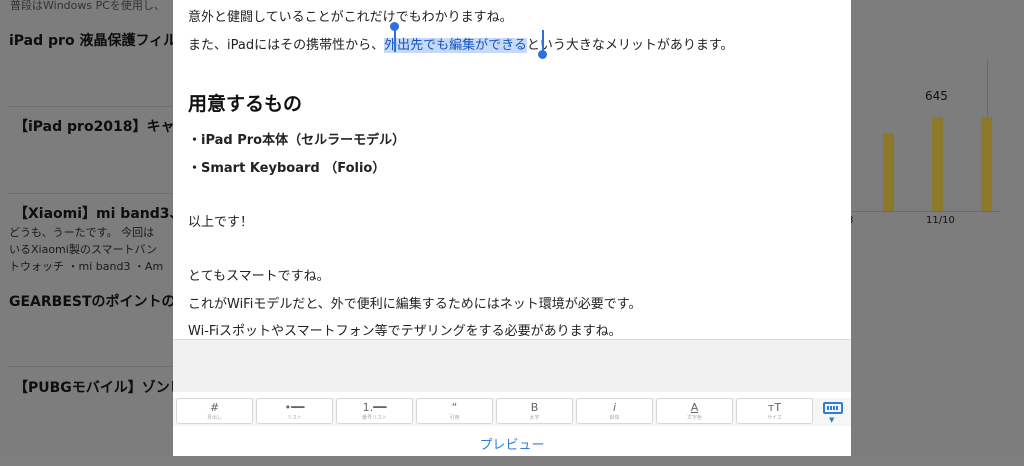 The image size is (1024, 466). What do you see at coordinates (92, 301) in the screenshot?
I see `background-article-title: GEARBESTのポイントの` at bounding box center [92, 301].